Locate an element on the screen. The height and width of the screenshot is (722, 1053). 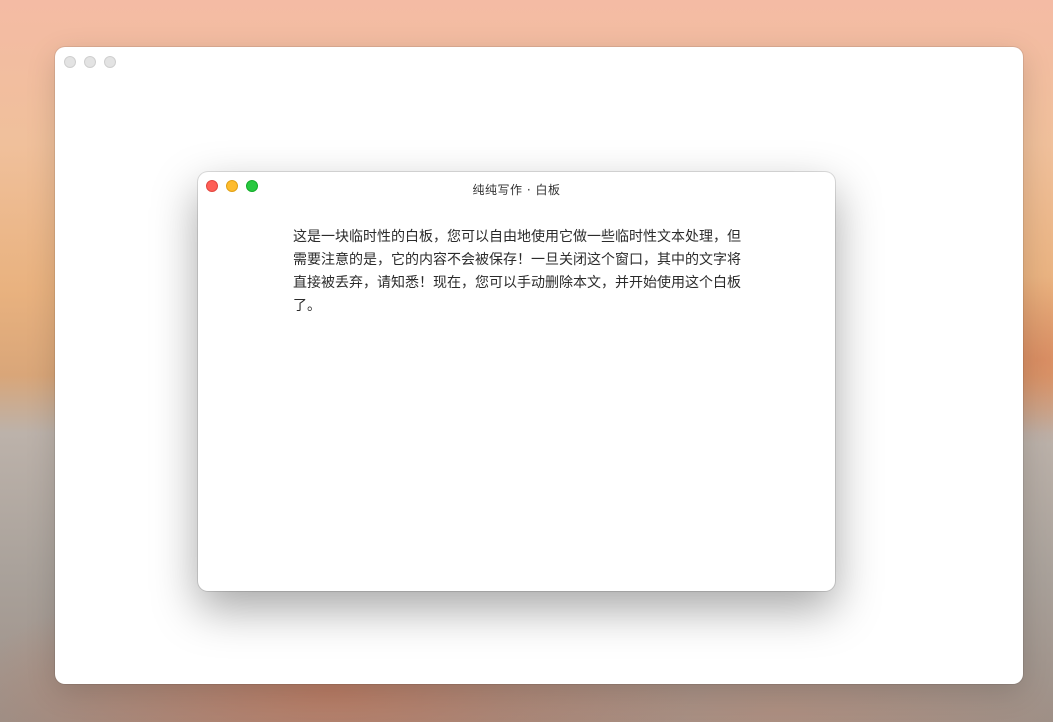
bg-minimize-button is located at coordinates (90, 62).